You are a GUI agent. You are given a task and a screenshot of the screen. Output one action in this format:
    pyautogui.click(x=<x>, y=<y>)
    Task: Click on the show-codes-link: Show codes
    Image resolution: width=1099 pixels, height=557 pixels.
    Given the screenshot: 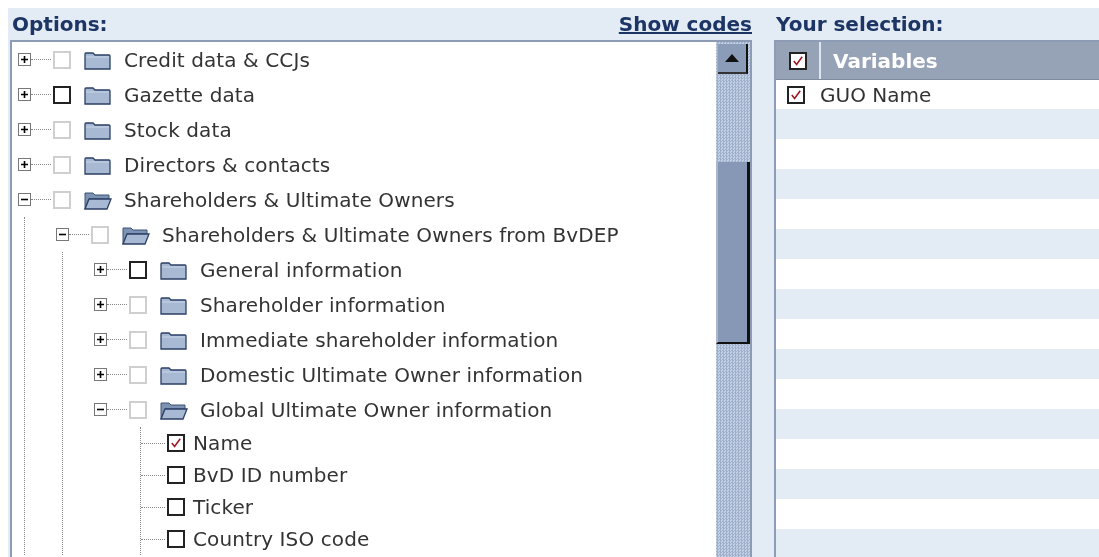 What is the action you would take?
    pyautogui.click(x=685, y=24)
    